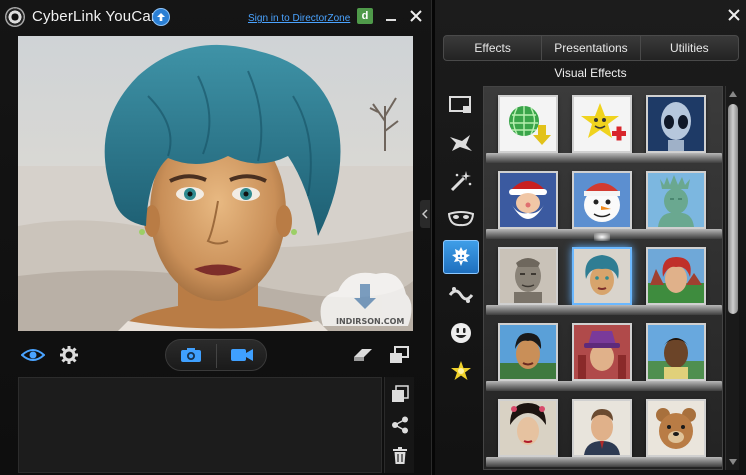 The height and width of the screenshot is (475, 746). Describe the element at coordinates (69, 355) in the screenshot. I see `gear-icon` at that location.